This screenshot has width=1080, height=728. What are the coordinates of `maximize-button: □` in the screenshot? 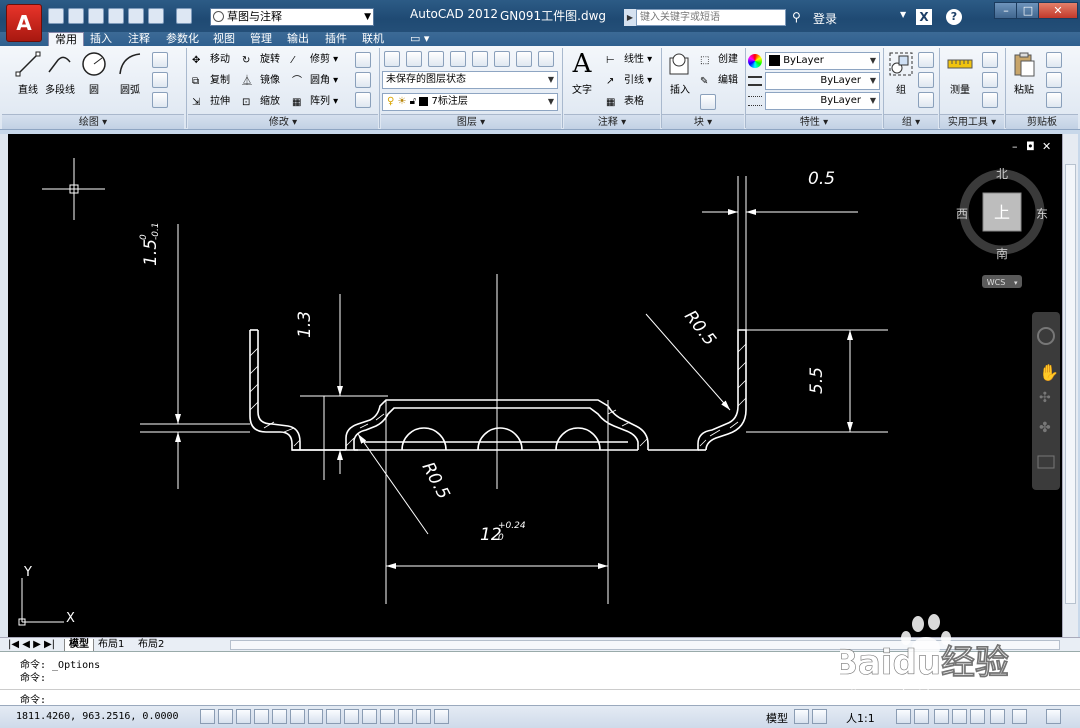 It's located at (1028, 10).